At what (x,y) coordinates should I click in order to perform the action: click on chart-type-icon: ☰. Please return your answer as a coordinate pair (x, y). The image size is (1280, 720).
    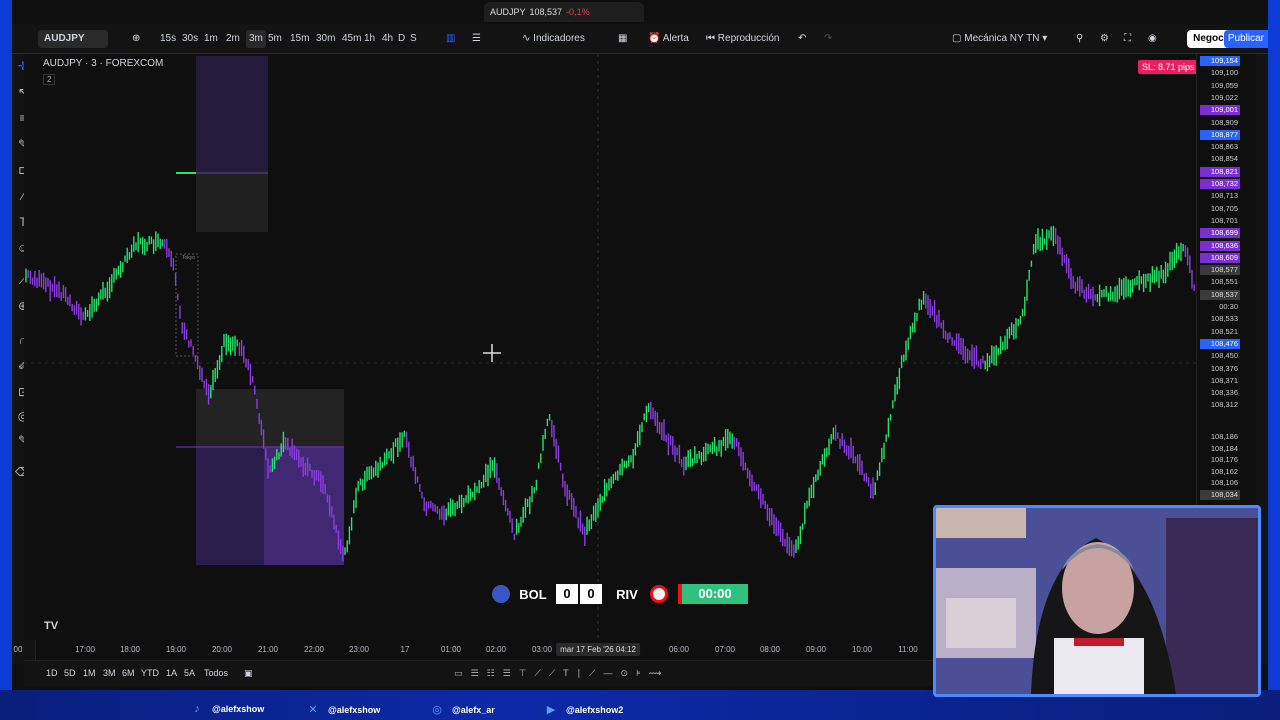
    Looking at the image, I should click on (476, 39).